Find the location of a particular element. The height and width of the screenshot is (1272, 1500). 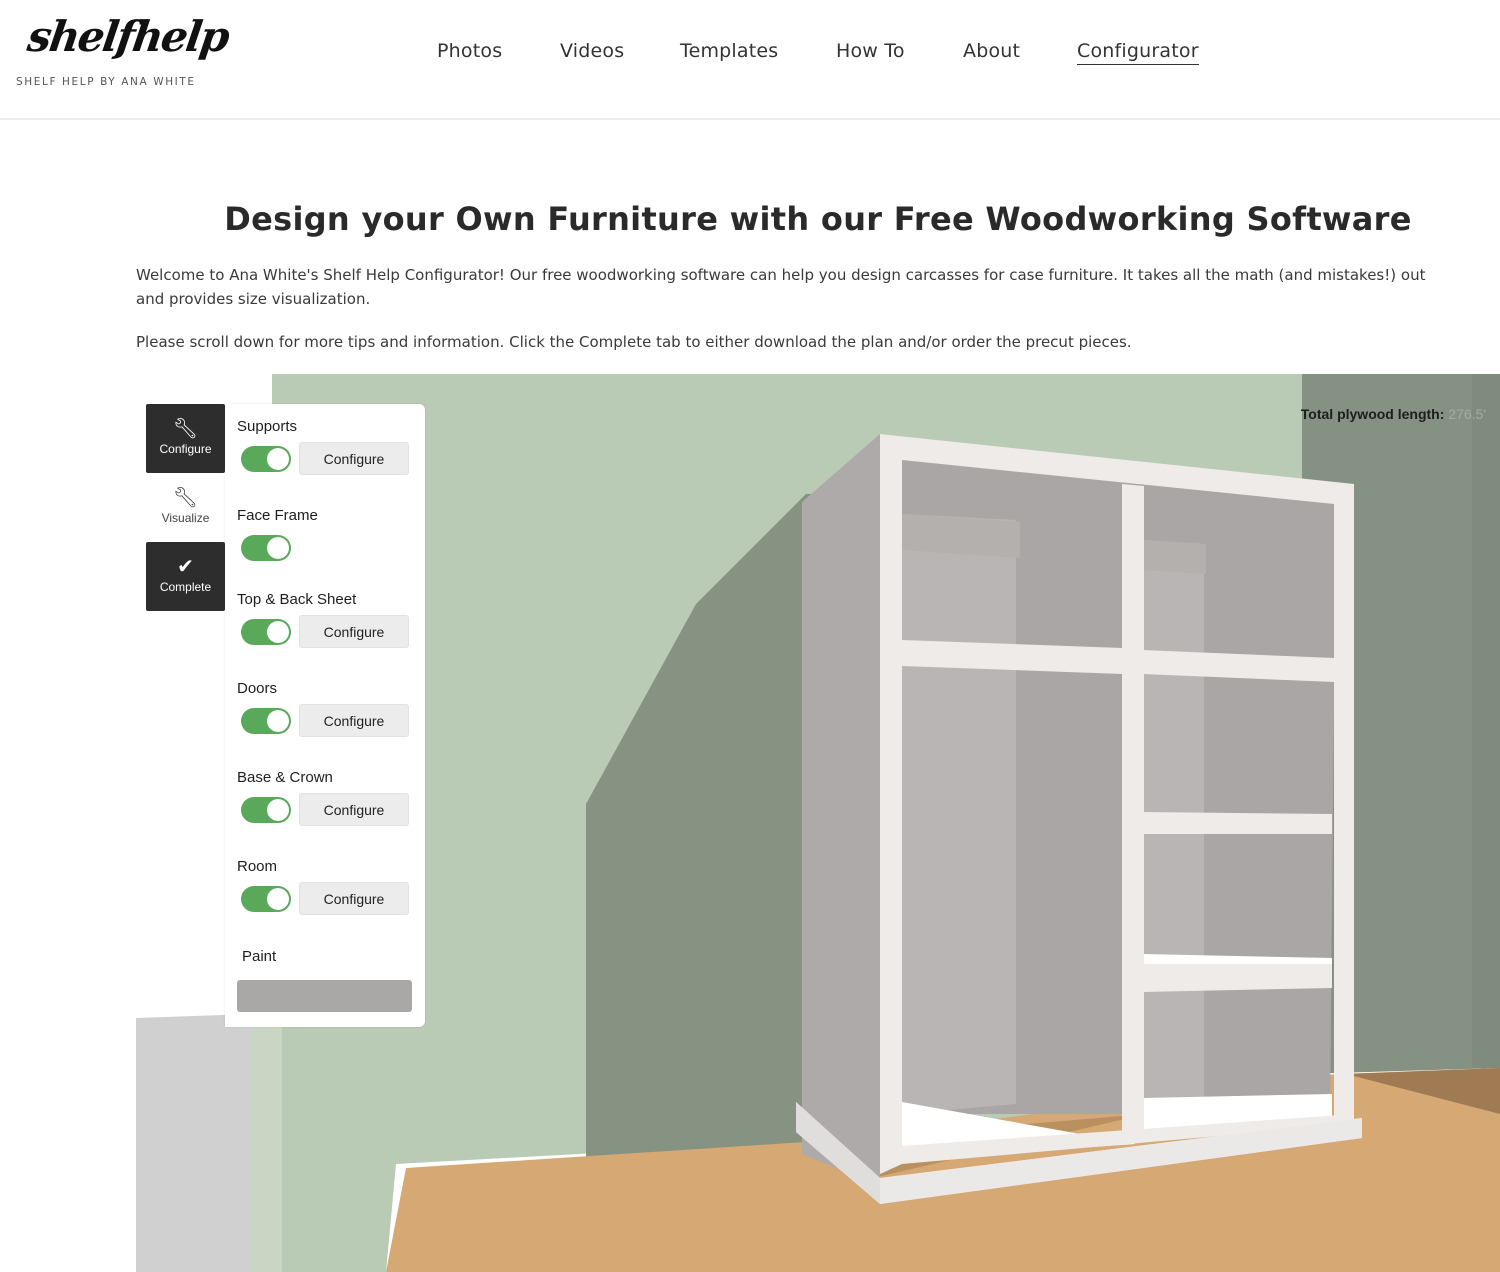

tab-complete-label: Complete is located at coordinates (185, 587).